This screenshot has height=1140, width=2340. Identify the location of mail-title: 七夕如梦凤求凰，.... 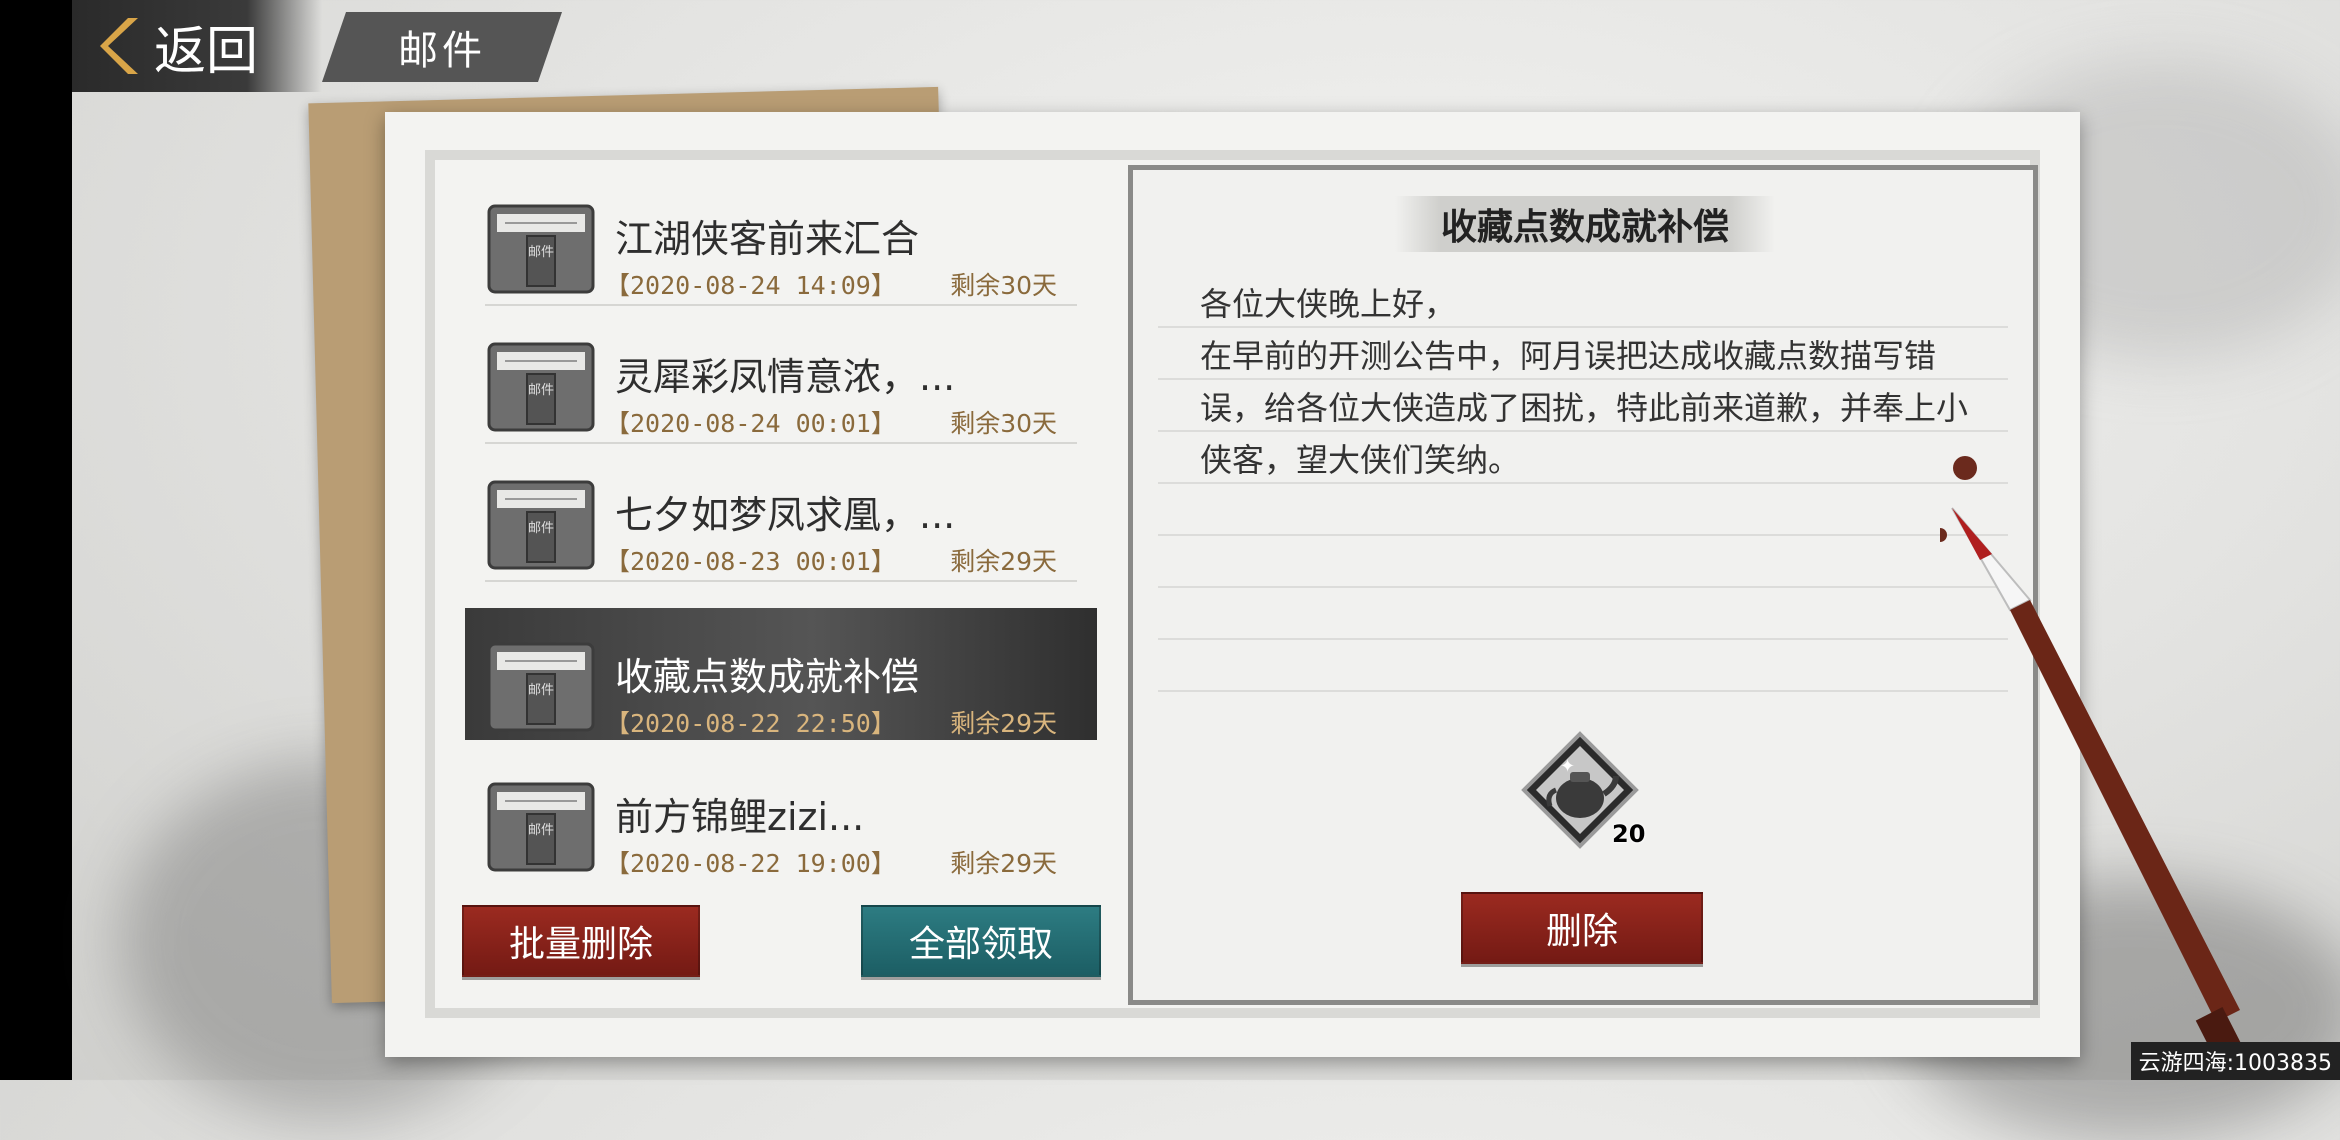
(785, 515).